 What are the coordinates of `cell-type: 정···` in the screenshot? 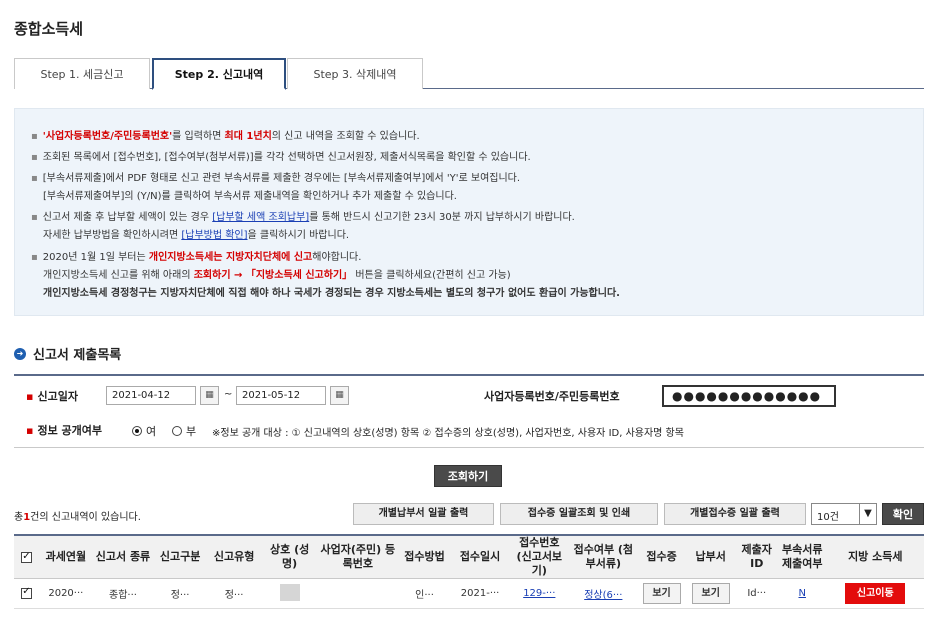 It's located at (234, 593).